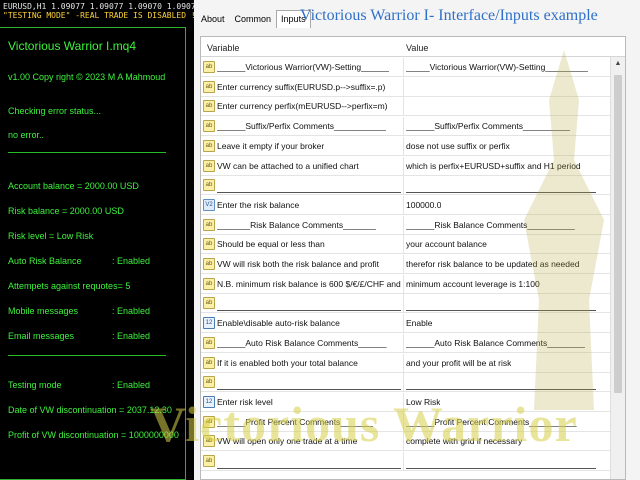 The image size is (640, 480). I want to click on input-value: ______Risk Balance Comments__________, so click(490, 225).